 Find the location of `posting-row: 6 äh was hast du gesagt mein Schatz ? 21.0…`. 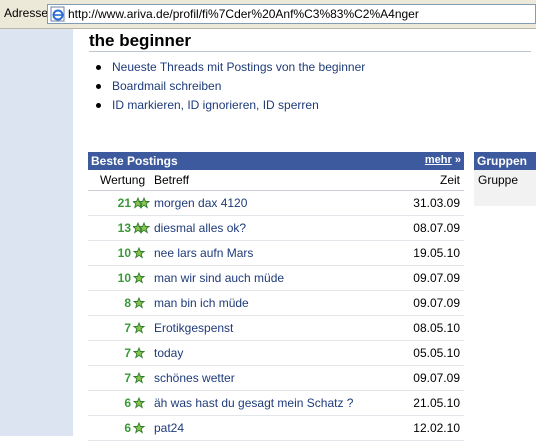

posting-row: 6 äh was hast du gesagt mein Schatz ? 21.0… is located at coordinates (276, 403).